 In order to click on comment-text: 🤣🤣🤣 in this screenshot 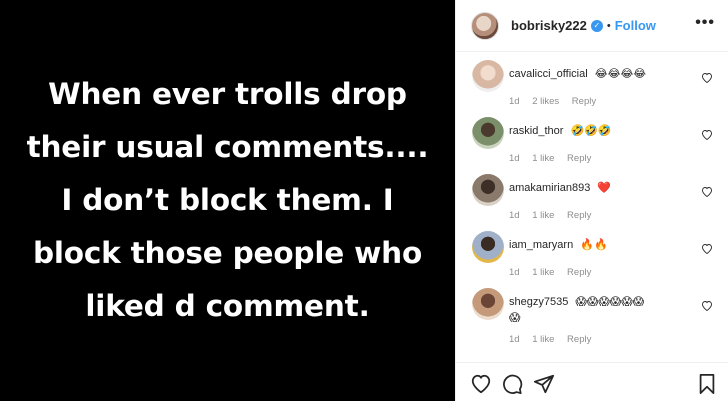, I will do `click(591, 131)`.